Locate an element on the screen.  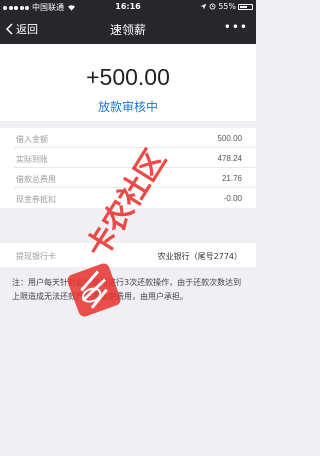
page-title: 速领薪 is located at coordinates (127, 30).